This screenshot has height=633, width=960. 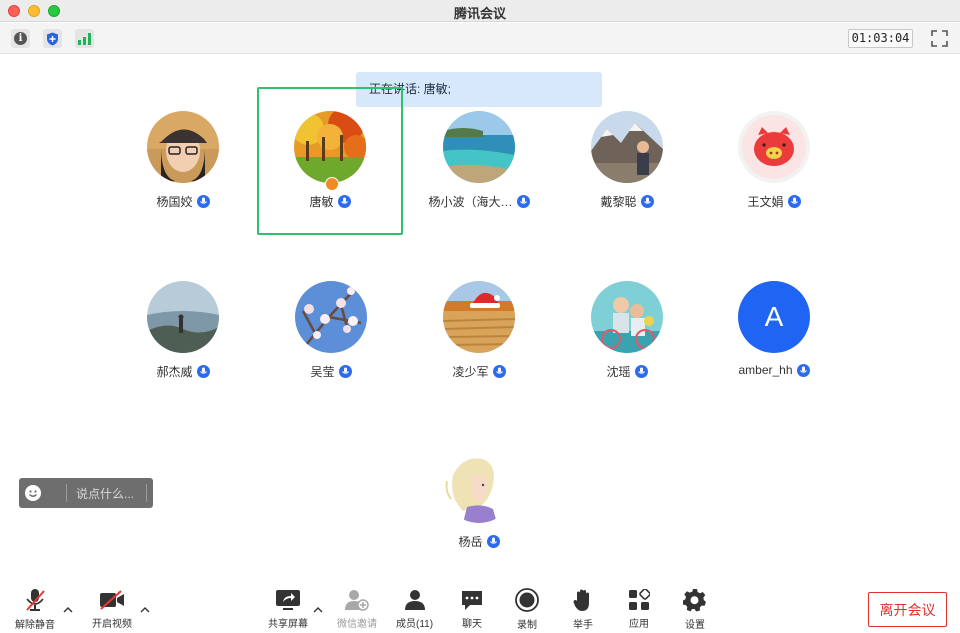 What do you see at coordinates (414, 599) in the screenshot?
I see `members-icon` at bounding box center [414, 599].